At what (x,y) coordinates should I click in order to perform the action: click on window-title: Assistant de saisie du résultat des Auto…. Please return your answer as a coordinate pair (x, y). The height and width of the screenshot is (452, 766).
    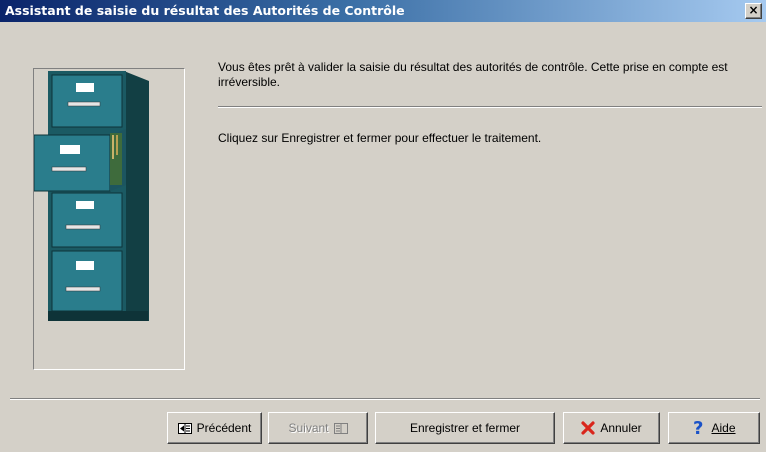
    Looking at the image, I should click on (205, 10).